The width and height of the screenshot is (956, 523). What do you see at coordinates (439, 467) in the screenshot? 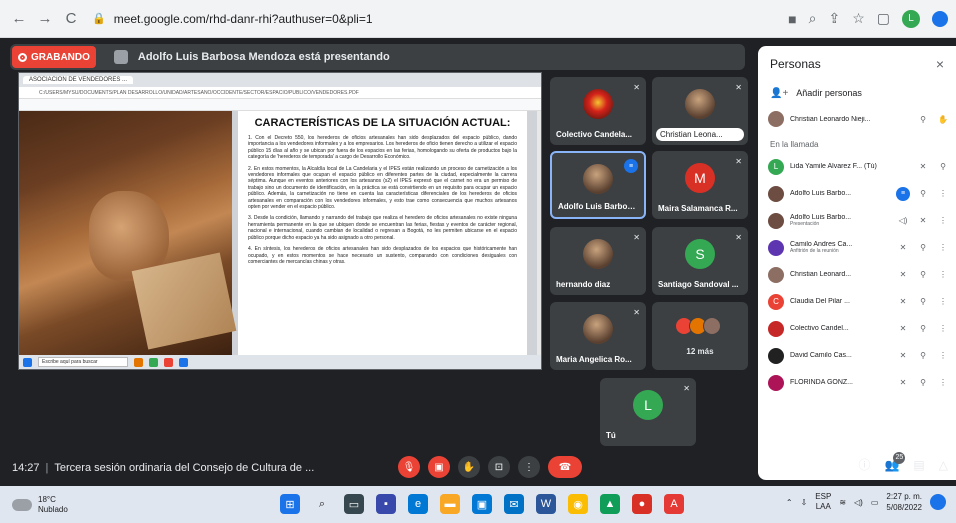
I see `camera-off-button: ▣` at bounding box center [439, 467].